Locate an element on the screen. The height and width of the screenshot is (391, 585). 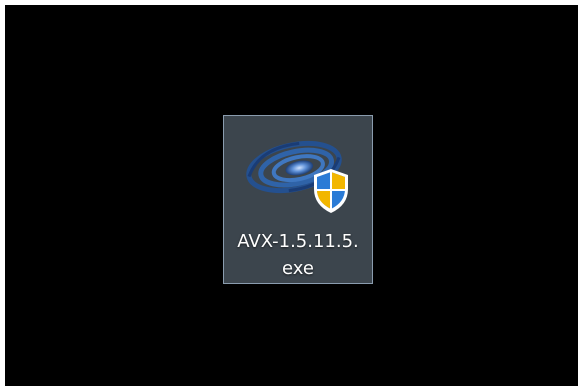
icon-label-line2: exe is located at coordinates (298, 268).